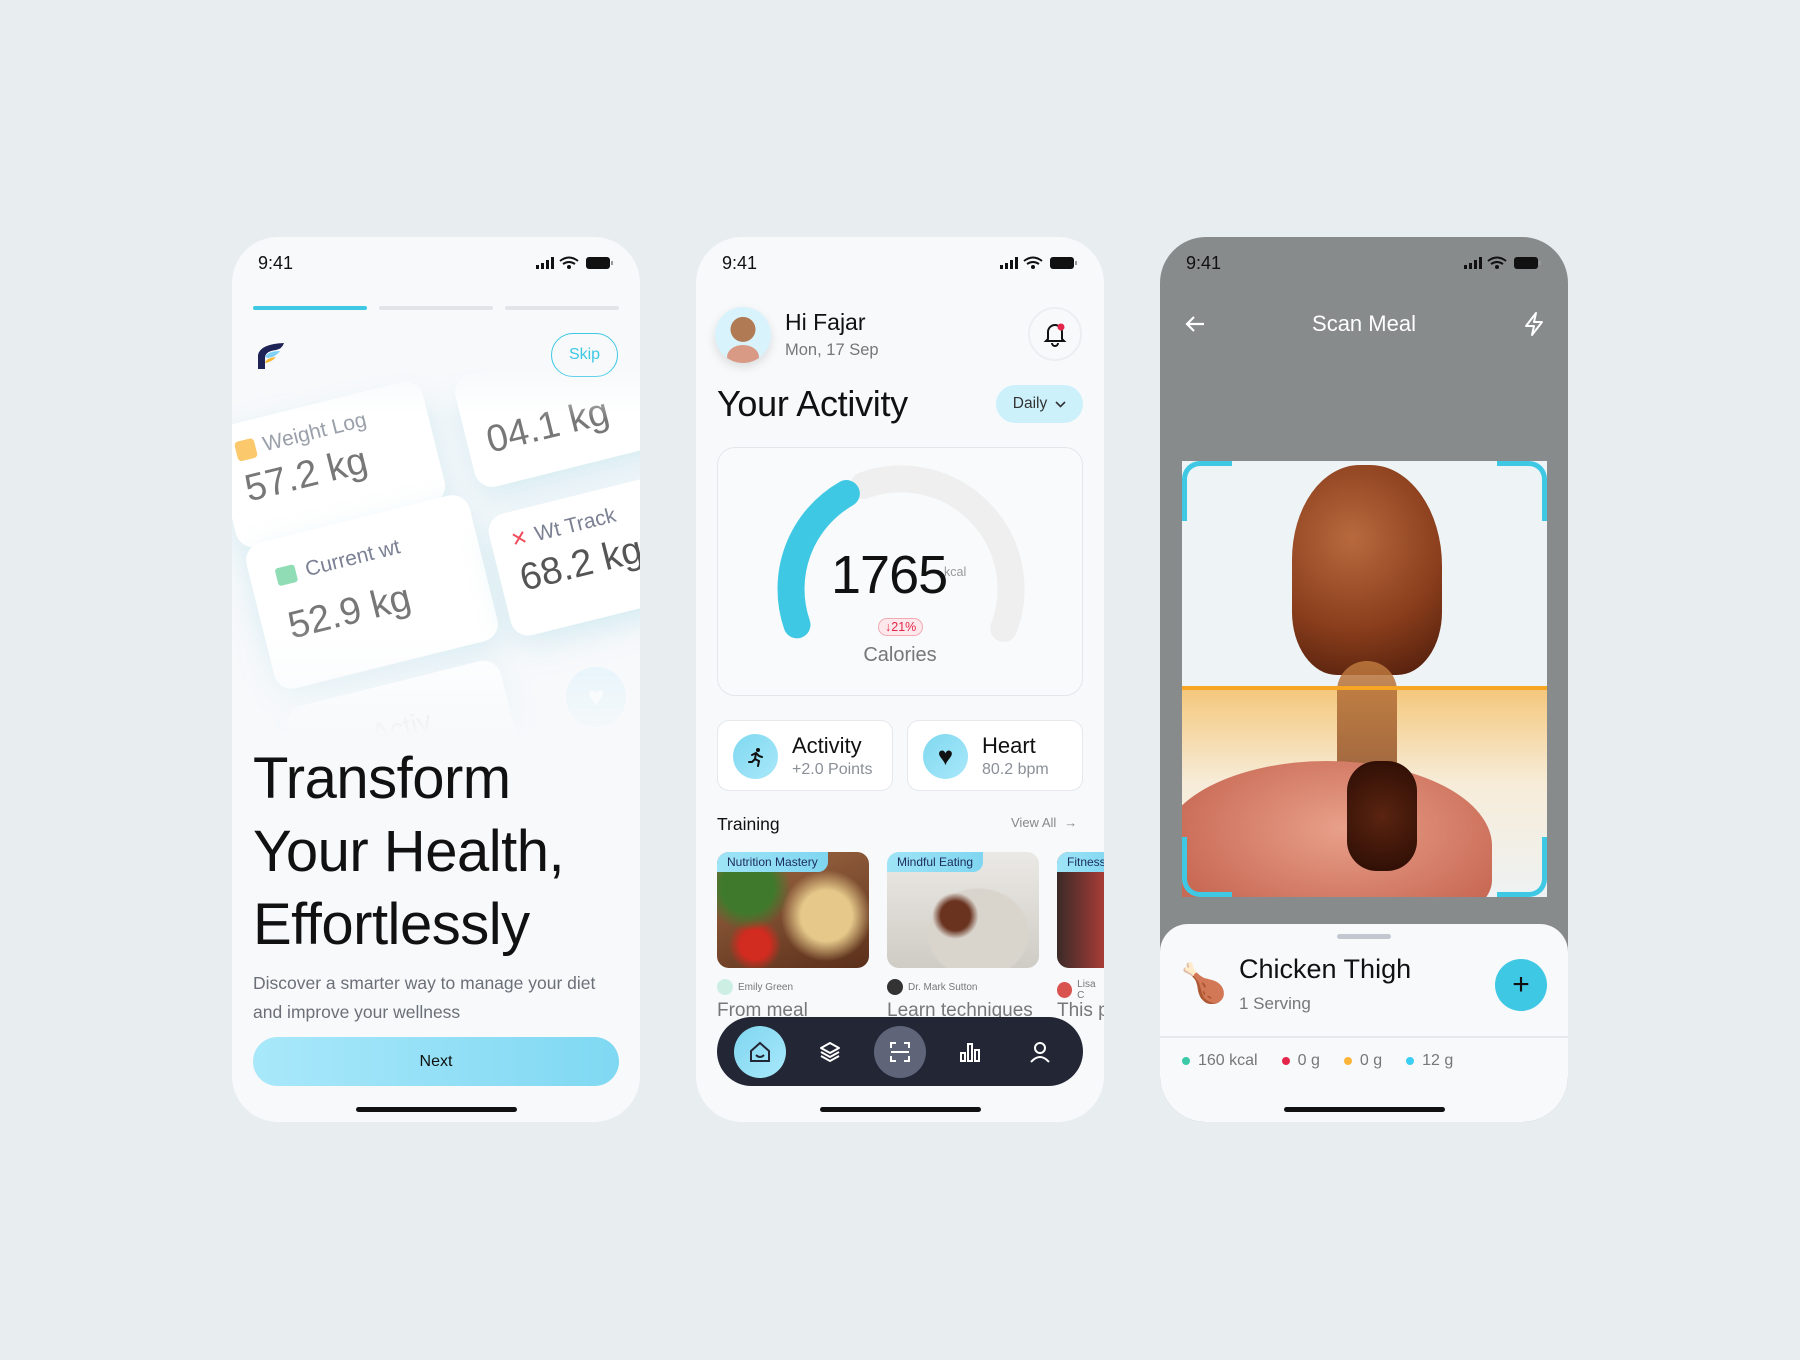 The width and height of the screenshot is (1800, 1360). I want to click on layers-icon, so click(830, 1051).